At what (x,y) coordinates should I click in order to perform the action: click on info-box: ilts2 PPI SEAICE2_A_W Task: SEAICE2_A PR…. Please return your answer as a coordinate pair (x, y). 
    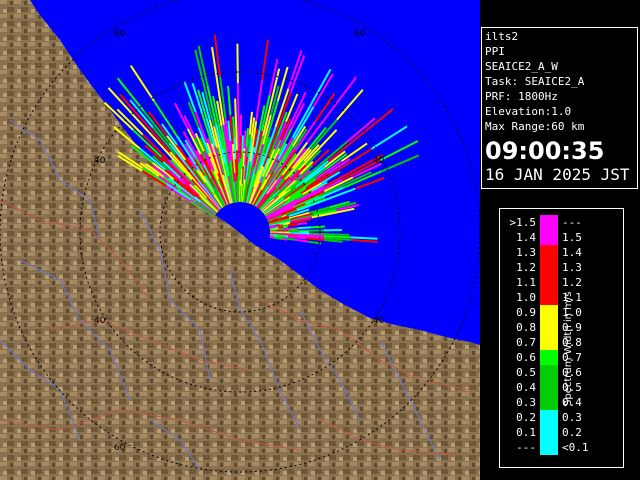
    Looking at the image, I should click on (559, 108).